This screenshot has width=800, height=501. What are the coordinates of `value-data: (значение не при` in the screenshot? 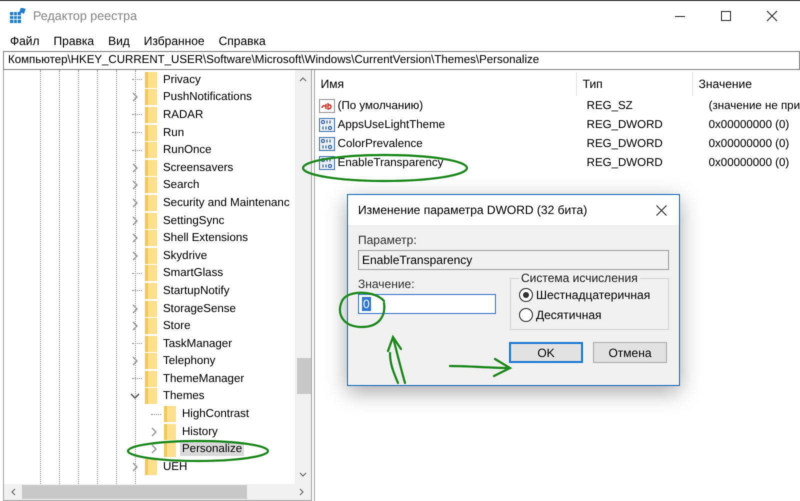 It's located at (754, 106).